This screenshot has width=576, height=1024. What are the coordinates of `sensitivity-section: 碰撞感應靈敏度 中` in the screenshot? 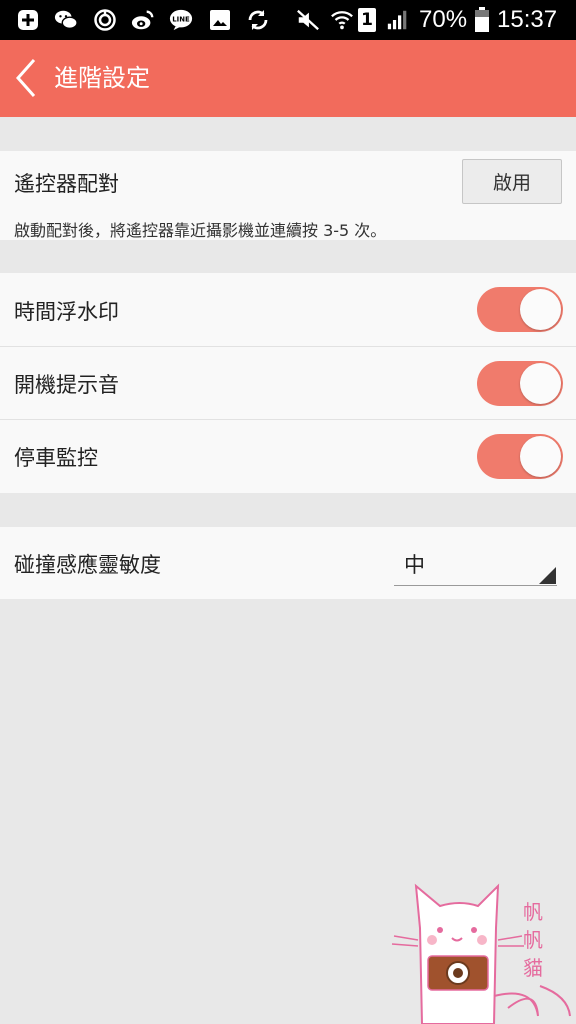 It's located at (288, 563).